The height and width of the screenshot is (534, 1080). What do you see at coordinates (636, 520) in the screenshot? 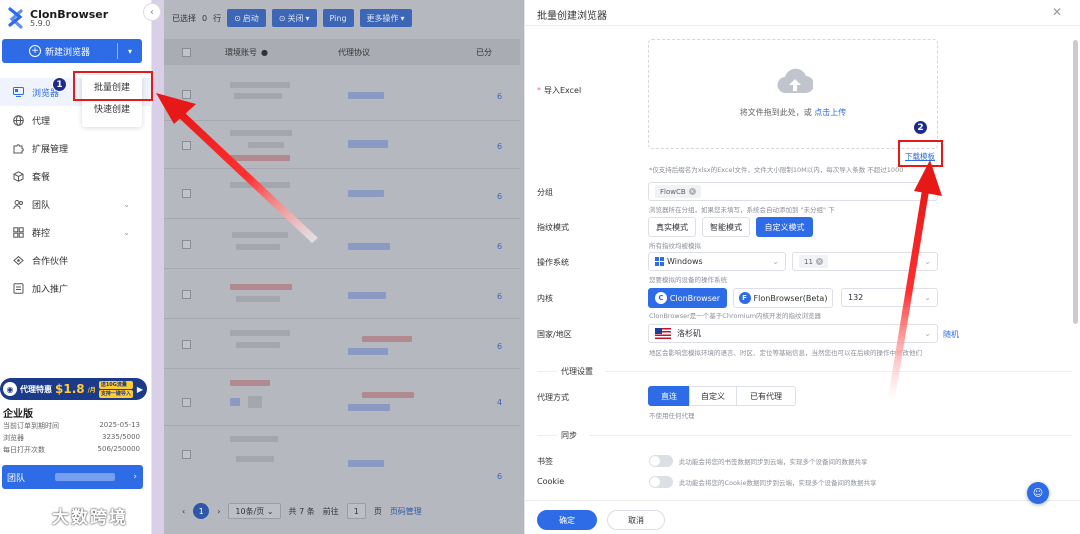
I see `cancel-button: 取消` at bounding box center [636, 520].